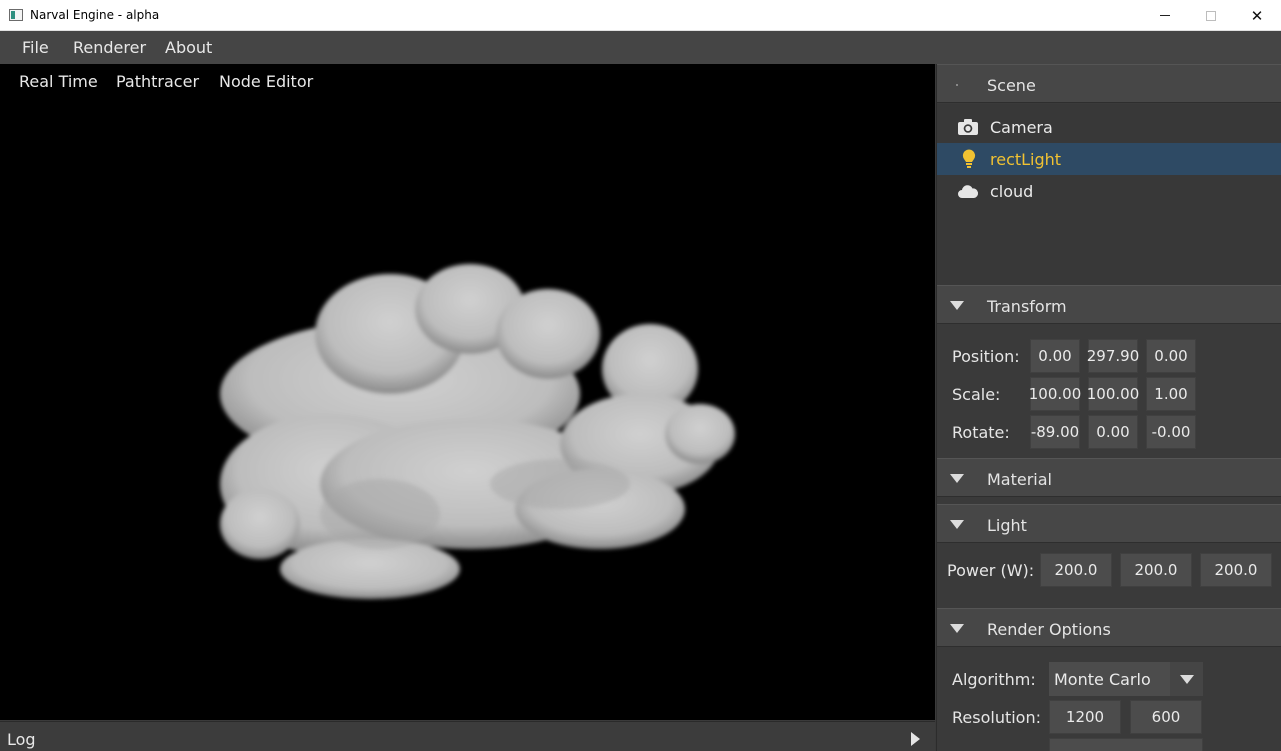 The height and width of the screenshot is (751, 1281). Describe the element at coordinates (467, 736) in the screenshot. I see `log-bar: Log` at that location.